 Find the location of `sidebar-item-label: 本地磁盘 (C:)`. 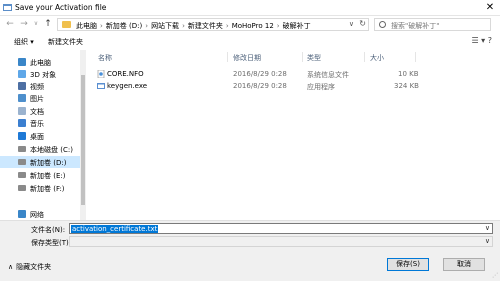

sidebar-item-label: 本地磁盘 (C:) is located at coordinates (51, 150).